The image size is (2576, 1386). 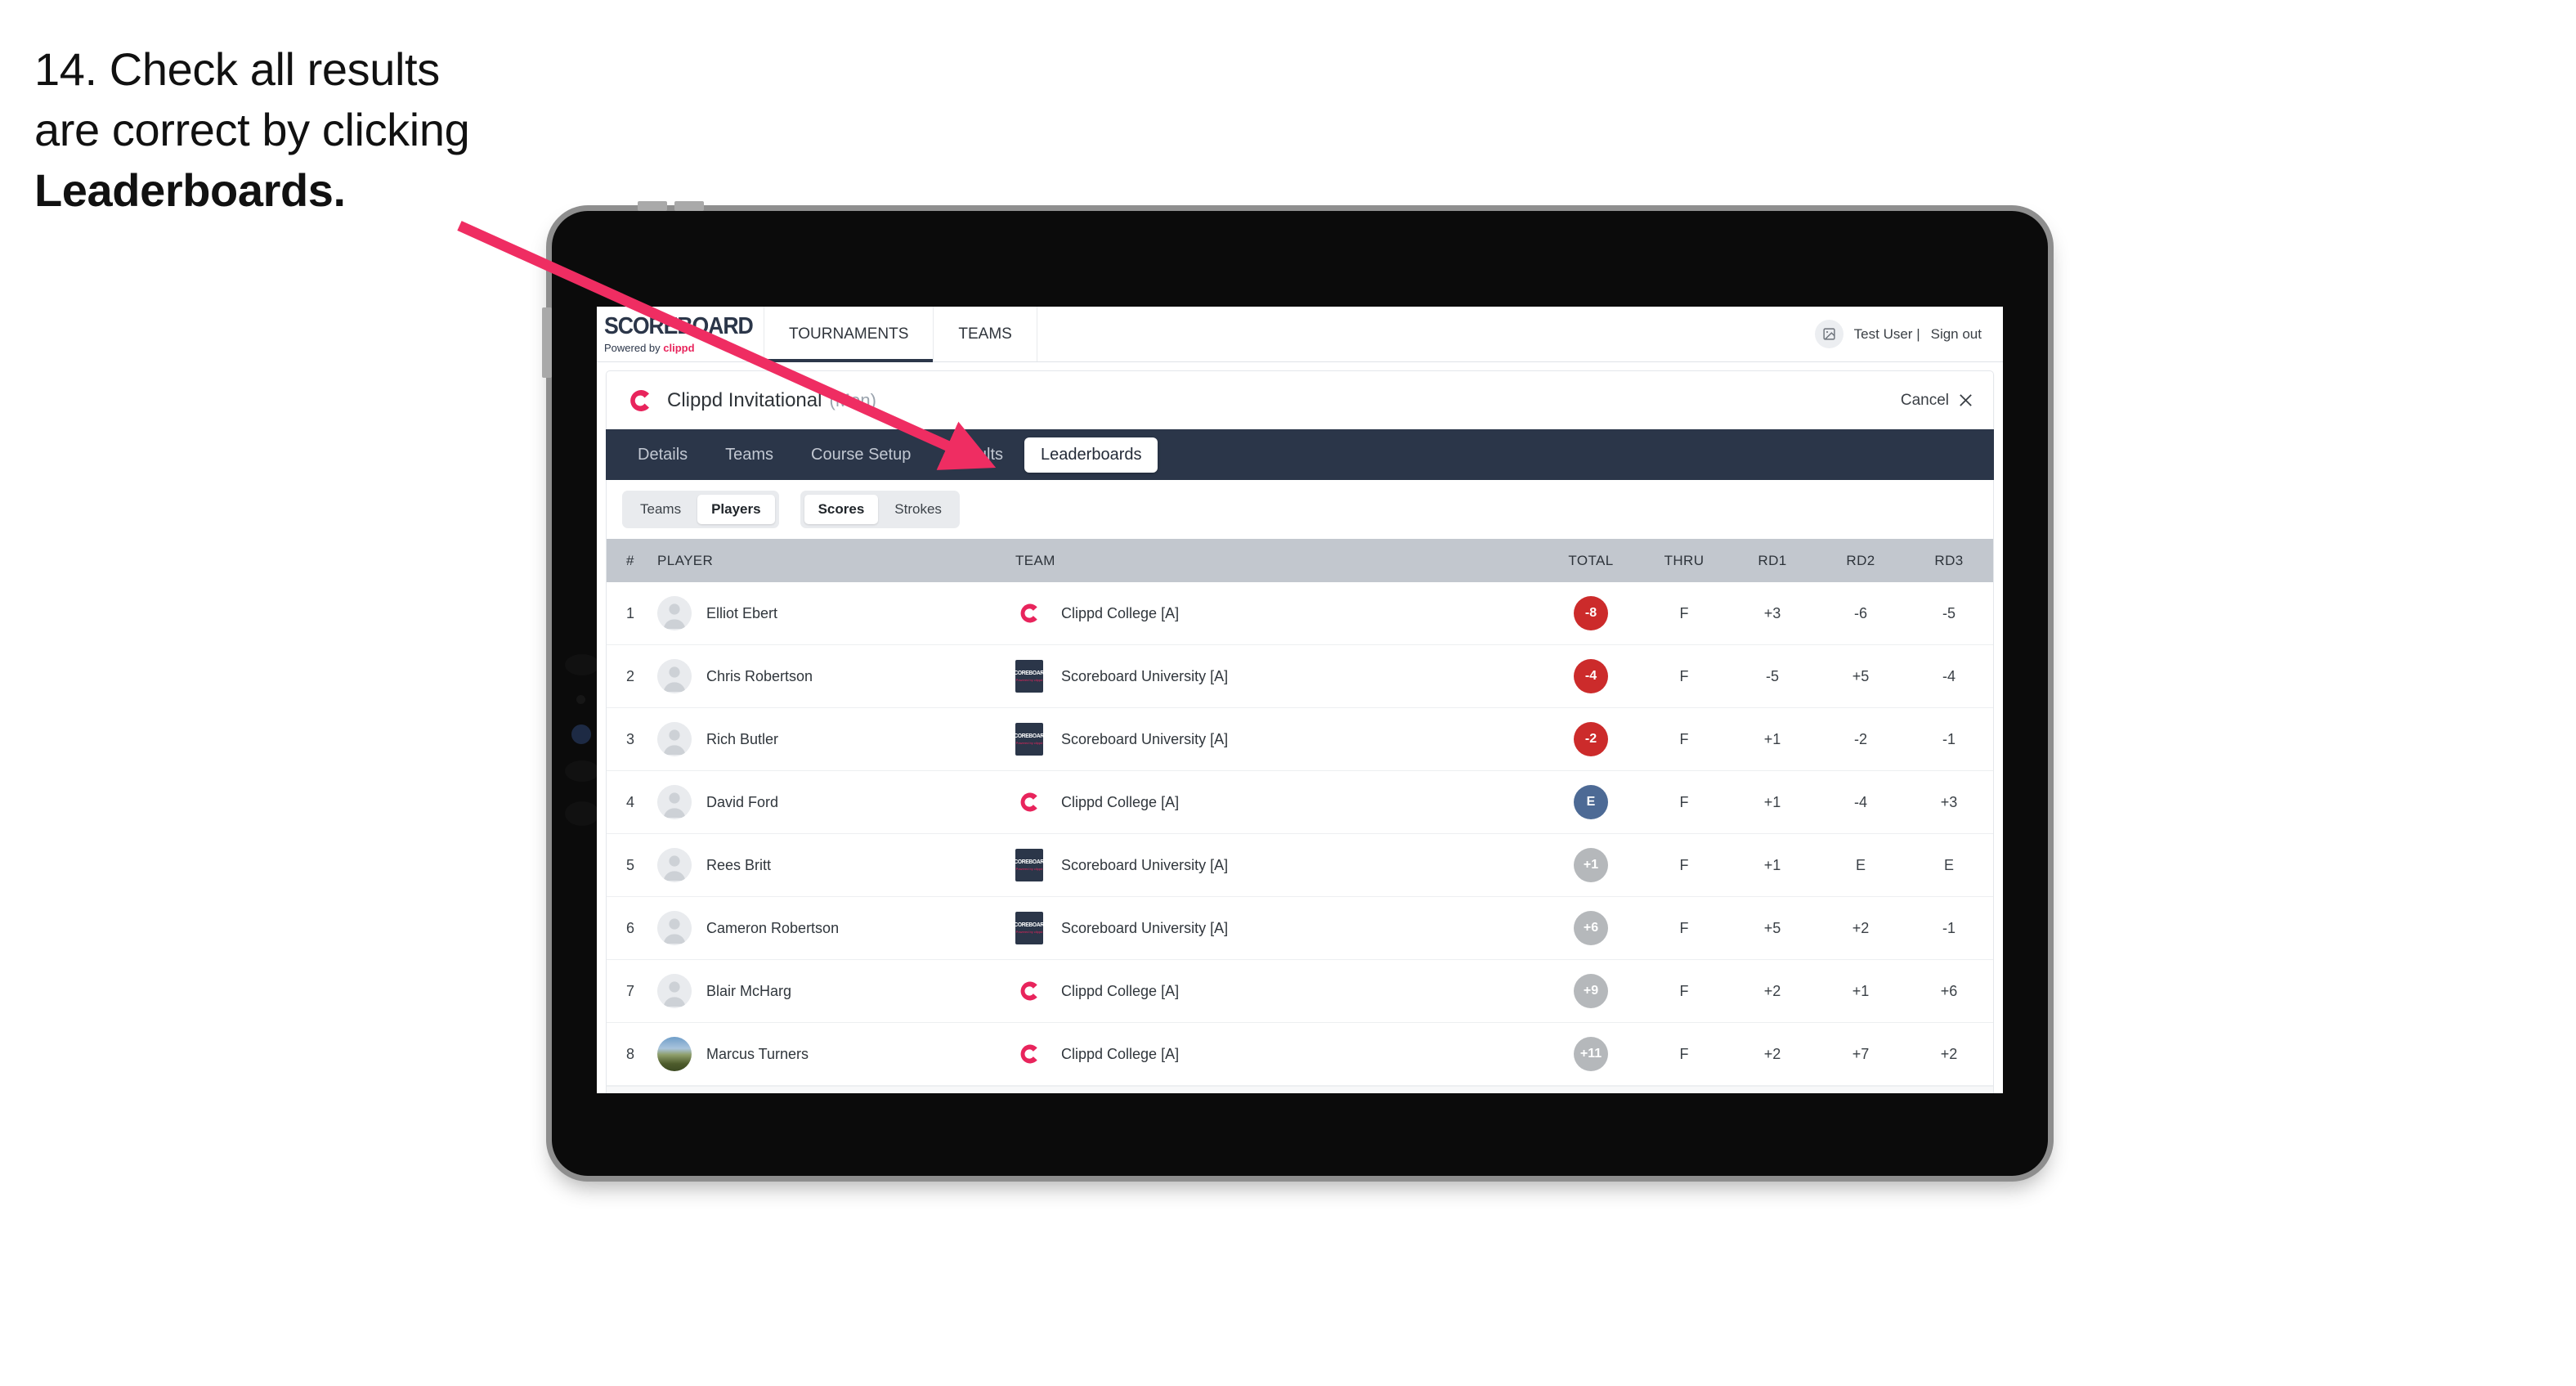 I want to click on row-total: +1, so click(x=1591, y=865).